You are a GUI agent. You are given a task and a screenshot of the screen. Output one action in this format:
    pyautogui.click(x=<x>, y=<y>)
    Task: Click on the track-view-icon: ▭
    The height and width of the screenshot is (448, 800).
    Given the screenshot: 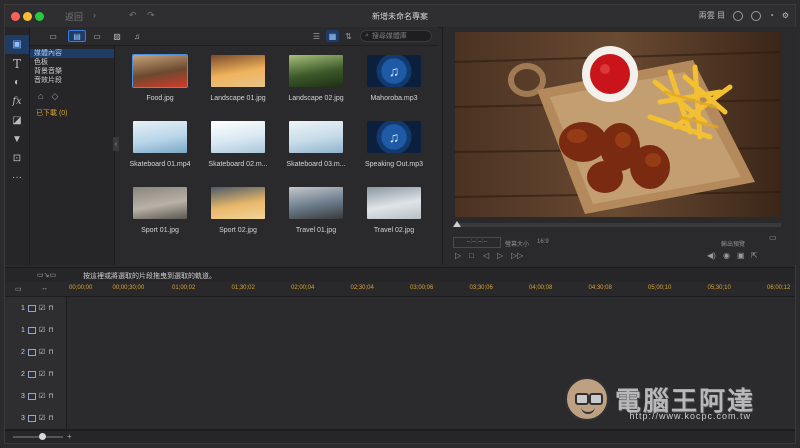 What is the action you would take?
    pyautogui.click(x=18, y=289)
    